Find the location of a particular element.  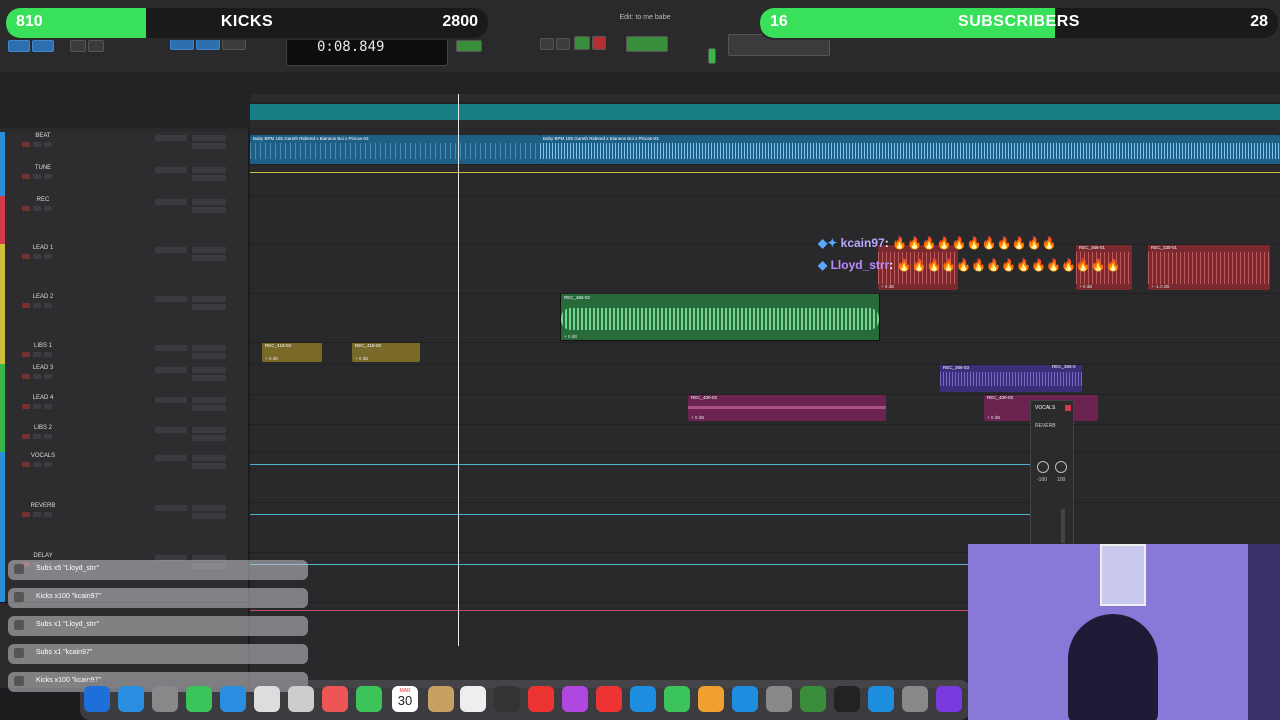

track-name: LIBS 1 is located at coordinates (43, 346).